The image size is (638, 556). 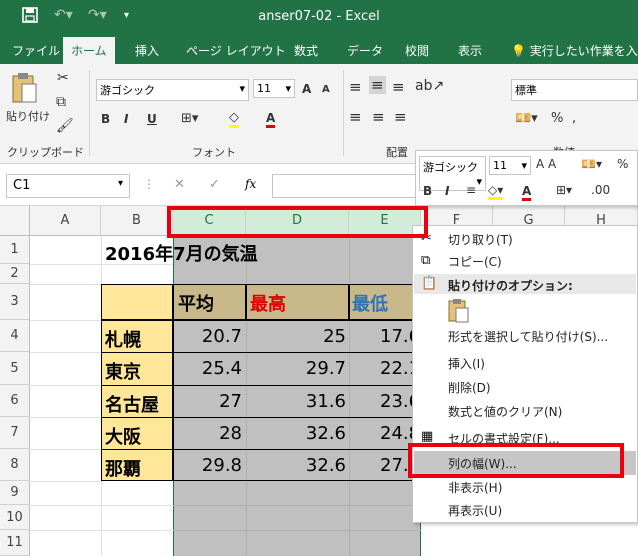 I want to click on title-bar: ↶▾ ↷▾ ▾ anser07-02 - Excel, so click(x=319, y=17).